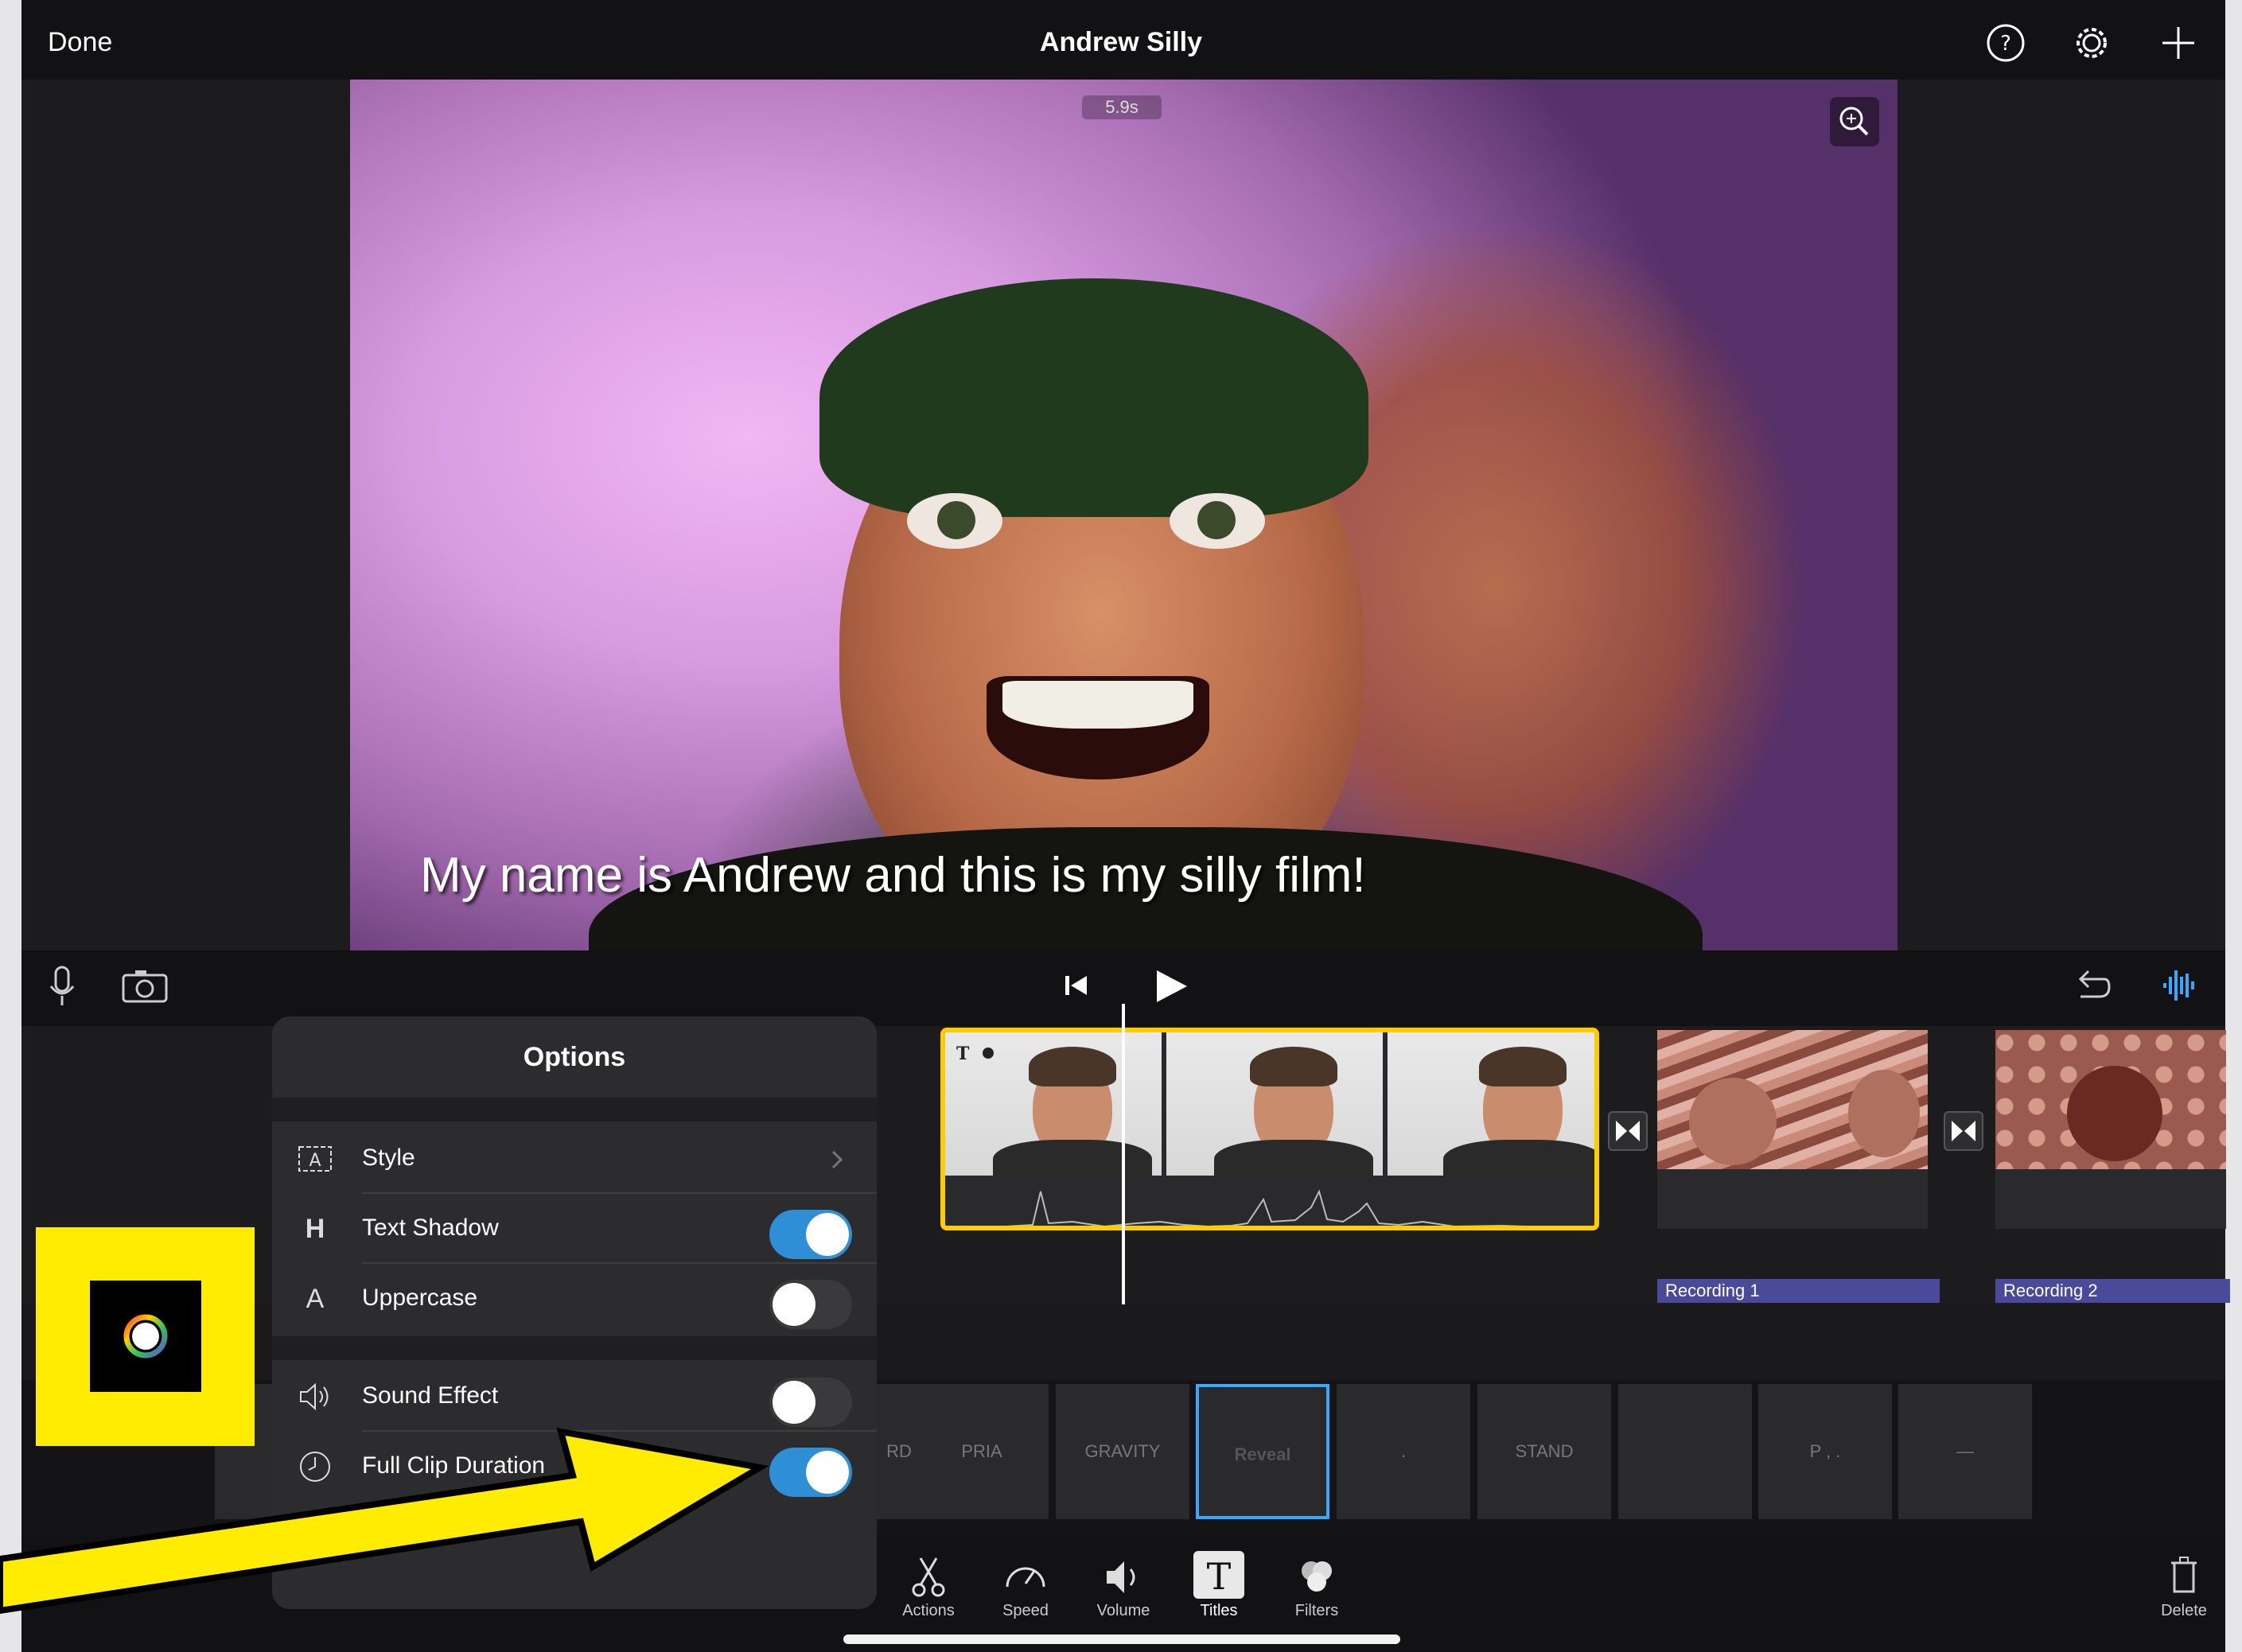 This screenshot has width=2242, height=1652. I want to click on sound-effect-icon, so click(315, 1397).